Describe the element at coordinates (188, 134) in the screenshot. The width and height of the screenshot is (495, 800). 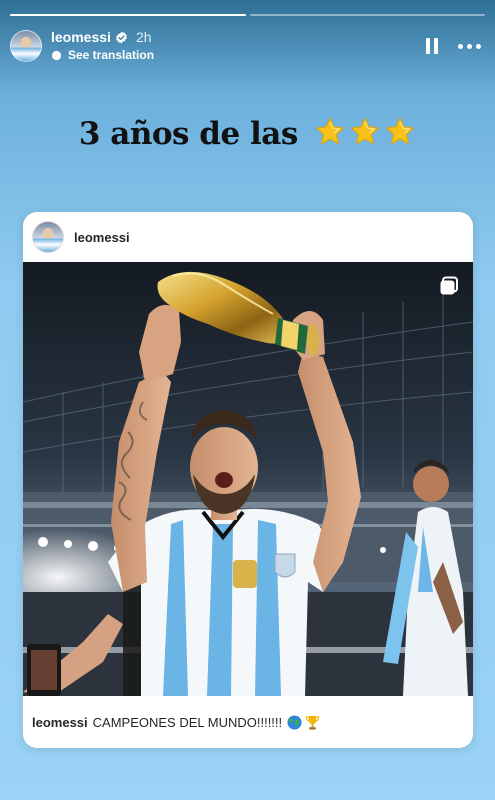
I see `headline-text: 3 años de las` at that location.